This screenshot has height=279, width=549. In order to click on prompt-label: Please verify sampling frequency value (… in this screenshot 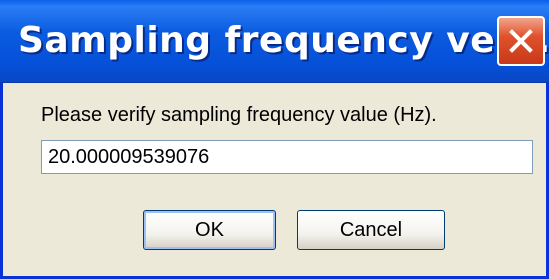, I will do `click(239, 115)`.